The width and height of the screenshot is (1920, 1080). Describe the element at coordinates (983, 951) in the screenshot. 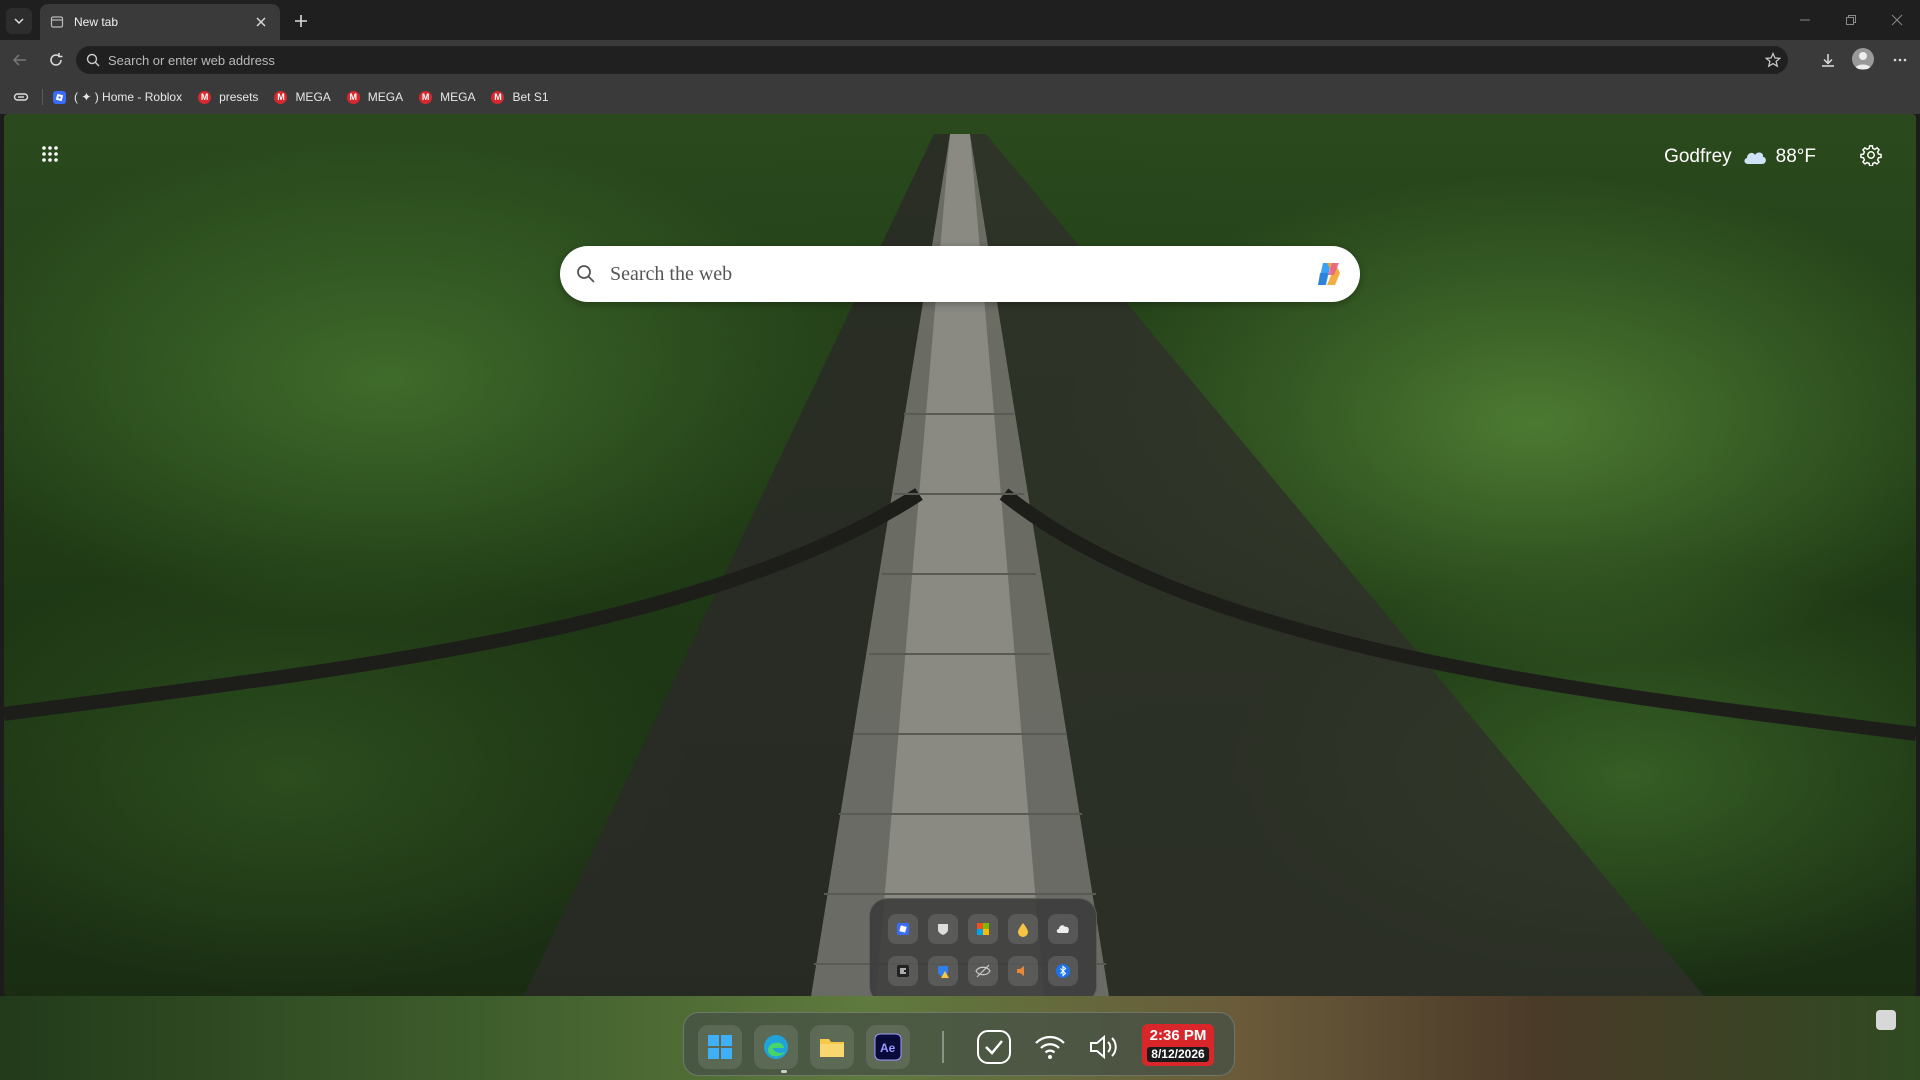

I see `tray-overflow-flyout` at that location.